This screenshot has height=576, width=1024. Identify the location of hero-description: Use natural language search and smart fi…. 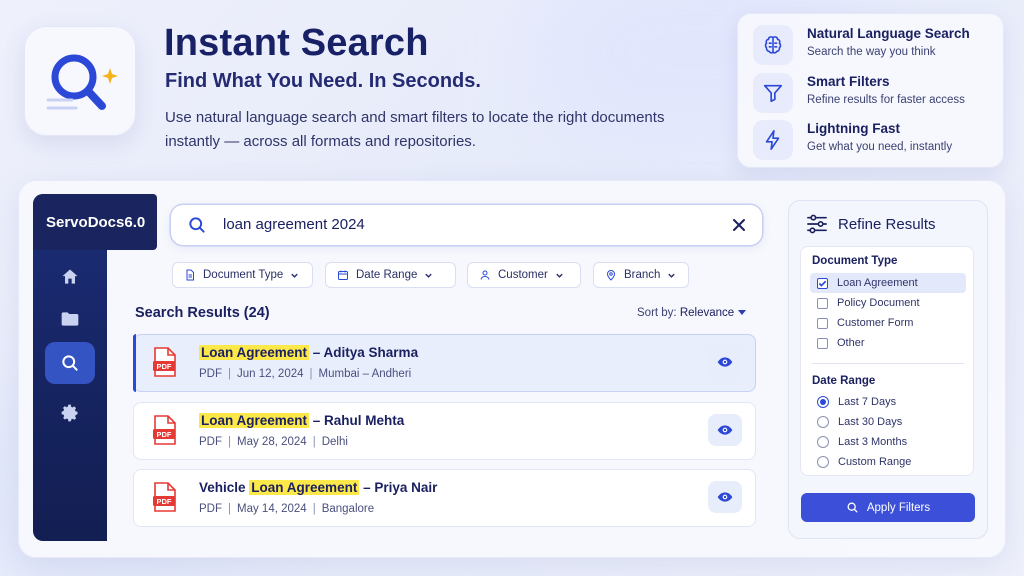
(415, 129).